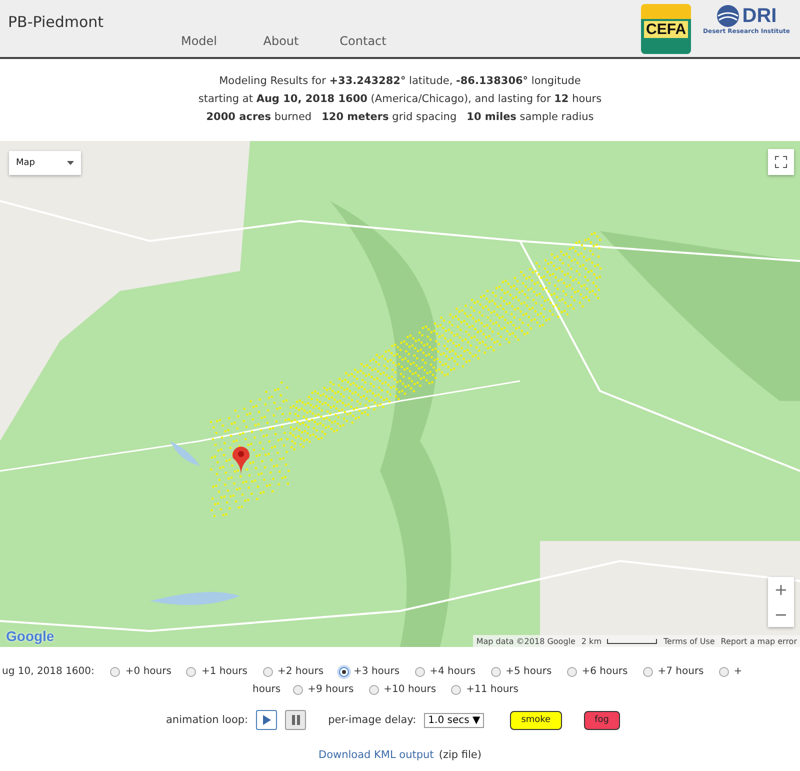 Image resolution: width=800 pixels, height=771 pixels. I want to click on scale-label: 2 km, so click(591, 641).